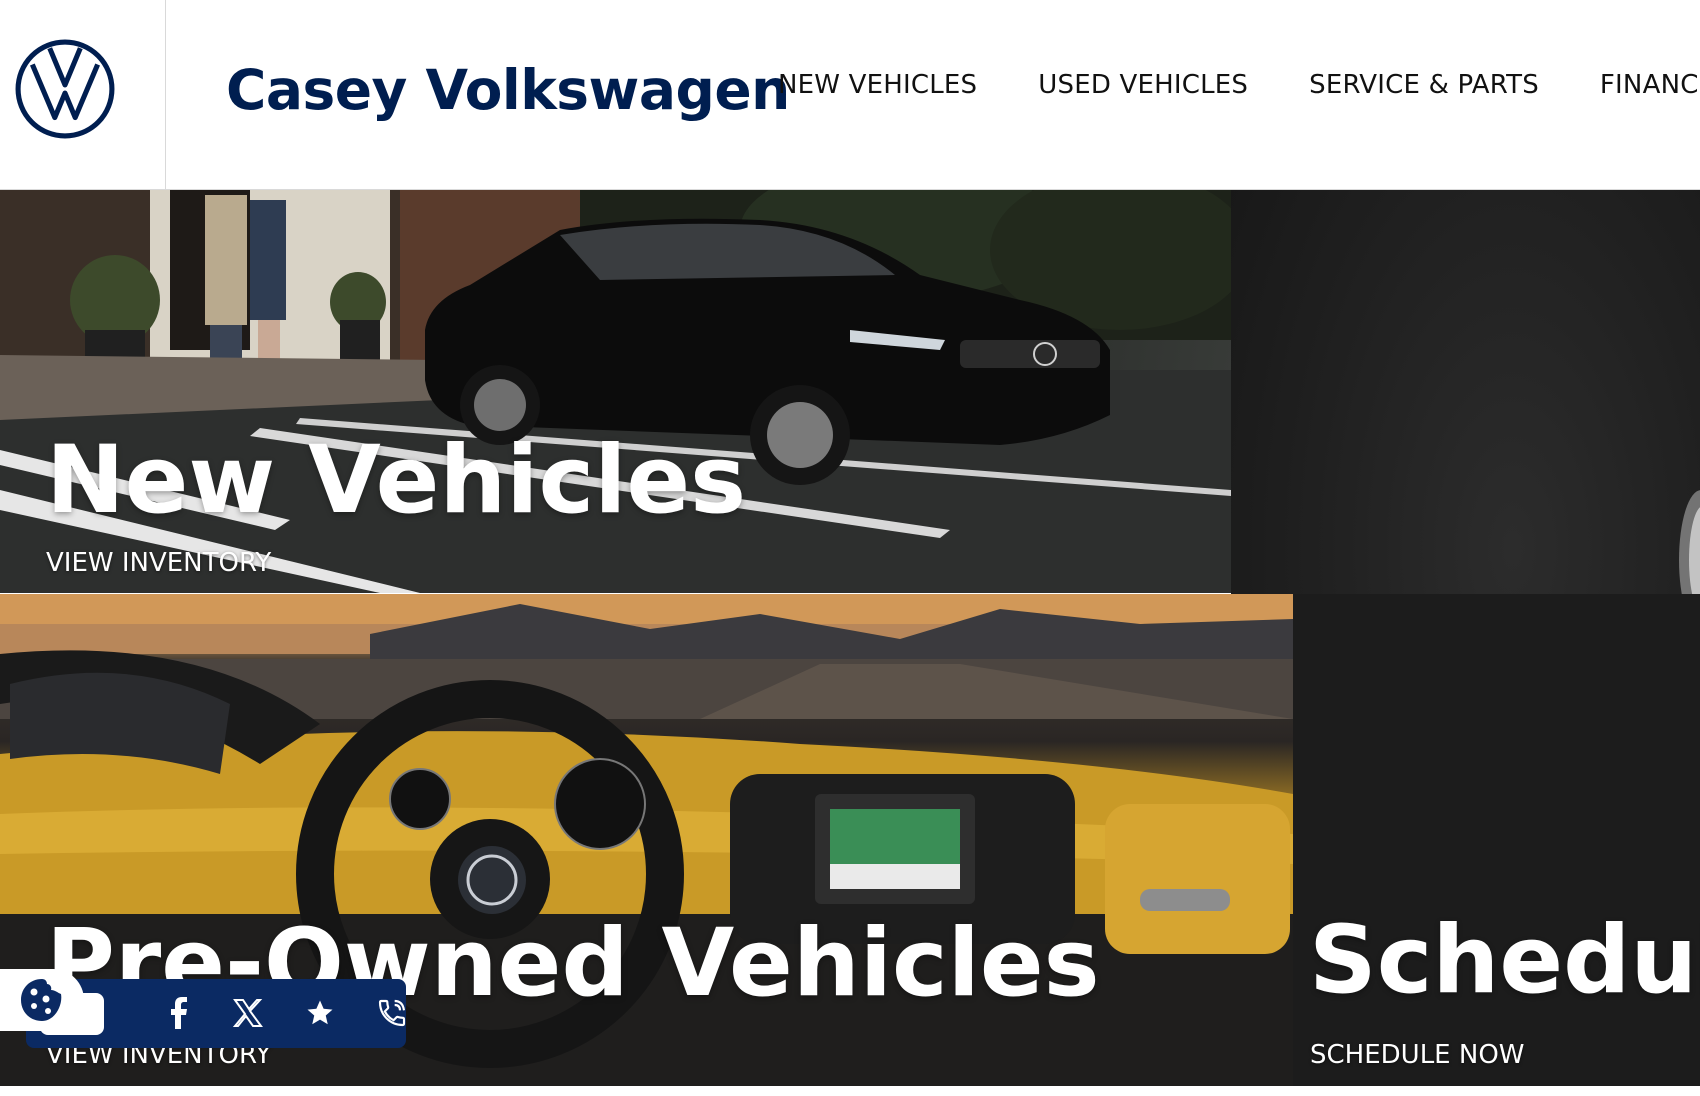 This screenshot has width=1700, height=1096. I want to click on phone-icon, so click(392, 1013).